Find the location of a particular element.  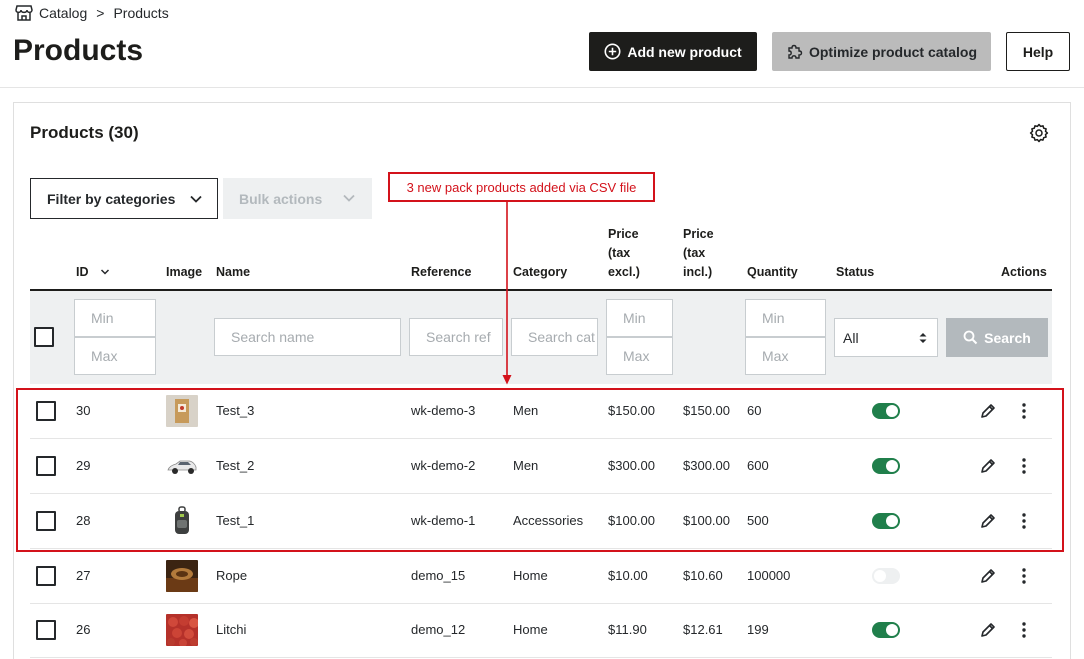

row-price-incl: $10.60 is located at coordinates (703, 575).